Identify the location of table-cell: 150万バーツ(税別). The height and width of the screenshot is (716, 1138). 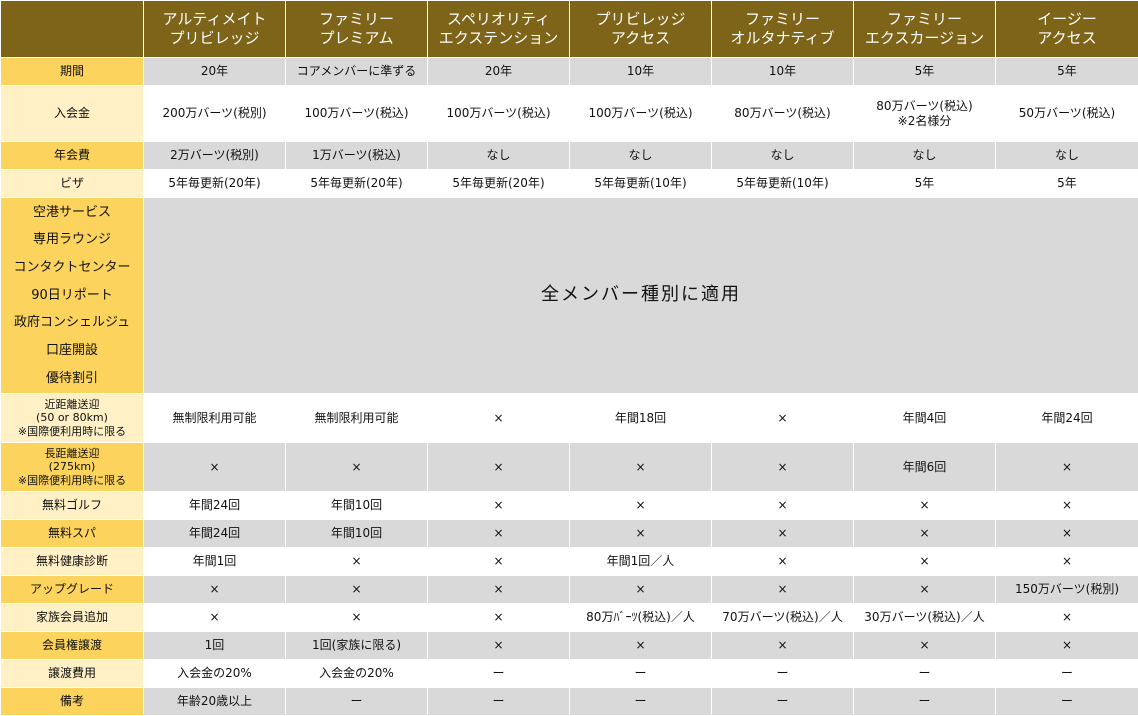
(1067, 590).